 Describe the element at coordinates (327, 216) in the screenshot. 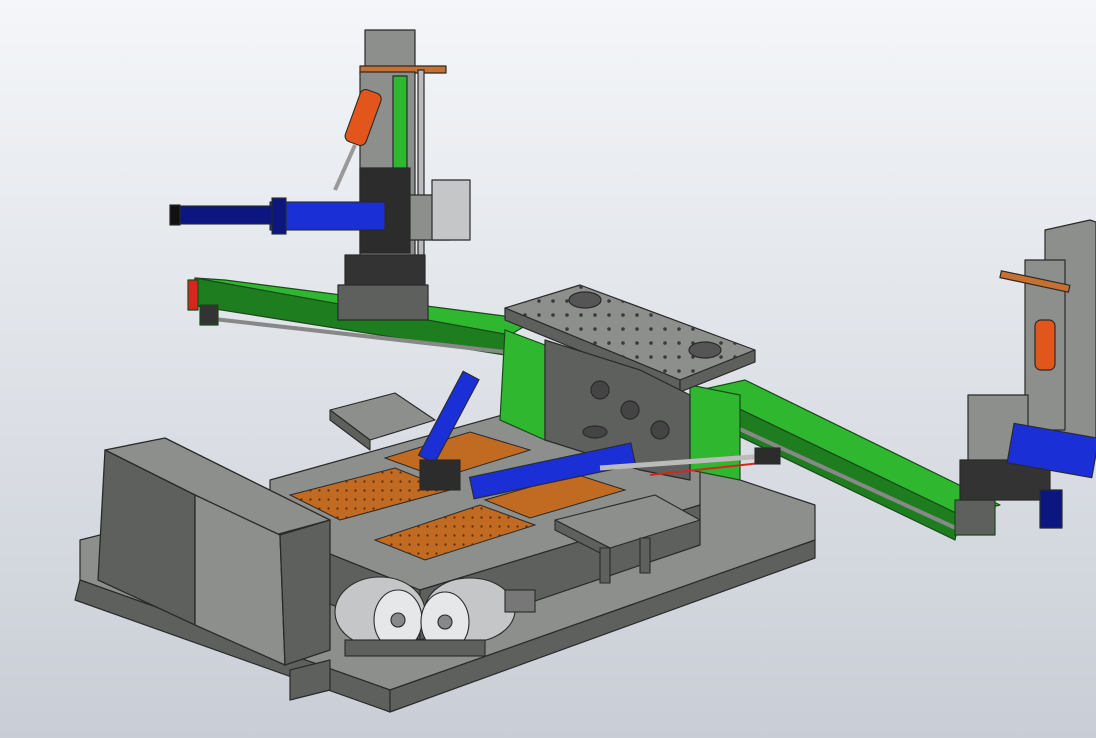

I see `blue-horizontal-cylinder-body` at that location.